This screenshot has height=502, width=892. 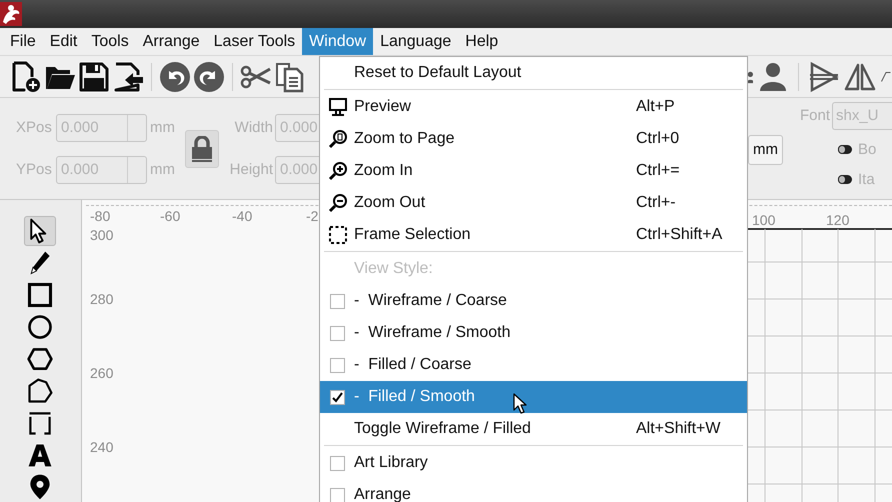 I want to click on toggle-label: Bo, so click(x=867, y=149).